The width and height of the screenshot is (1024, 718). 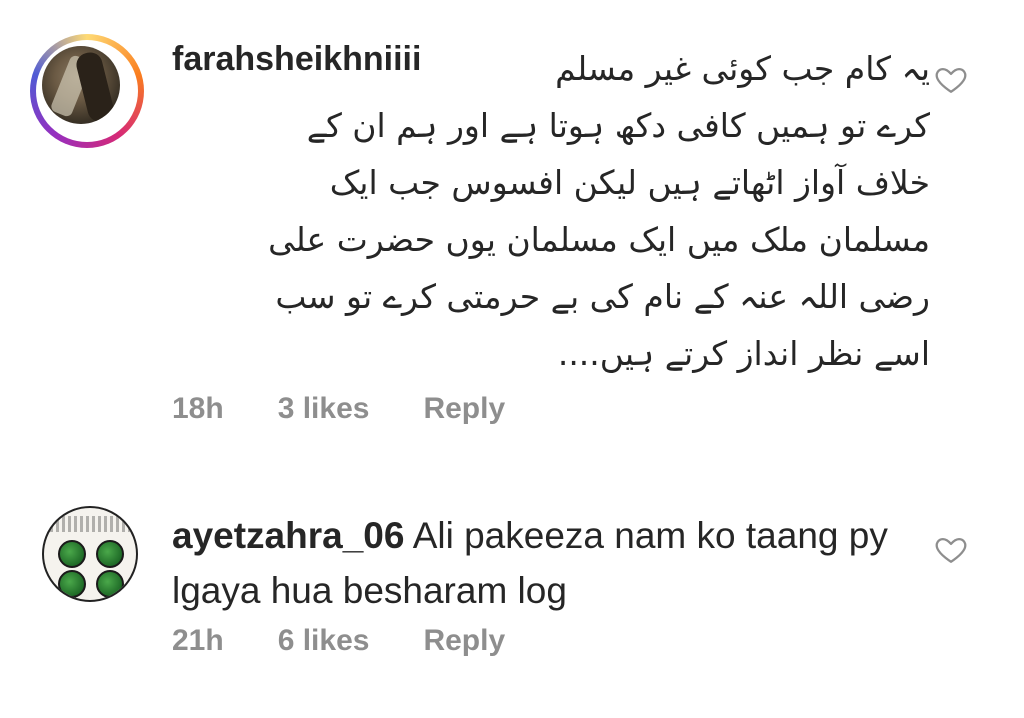 What do you see at coordinates (198, 640) in the screenshot?
I see `comment-time: 21h` at bounding box center [198, 640].